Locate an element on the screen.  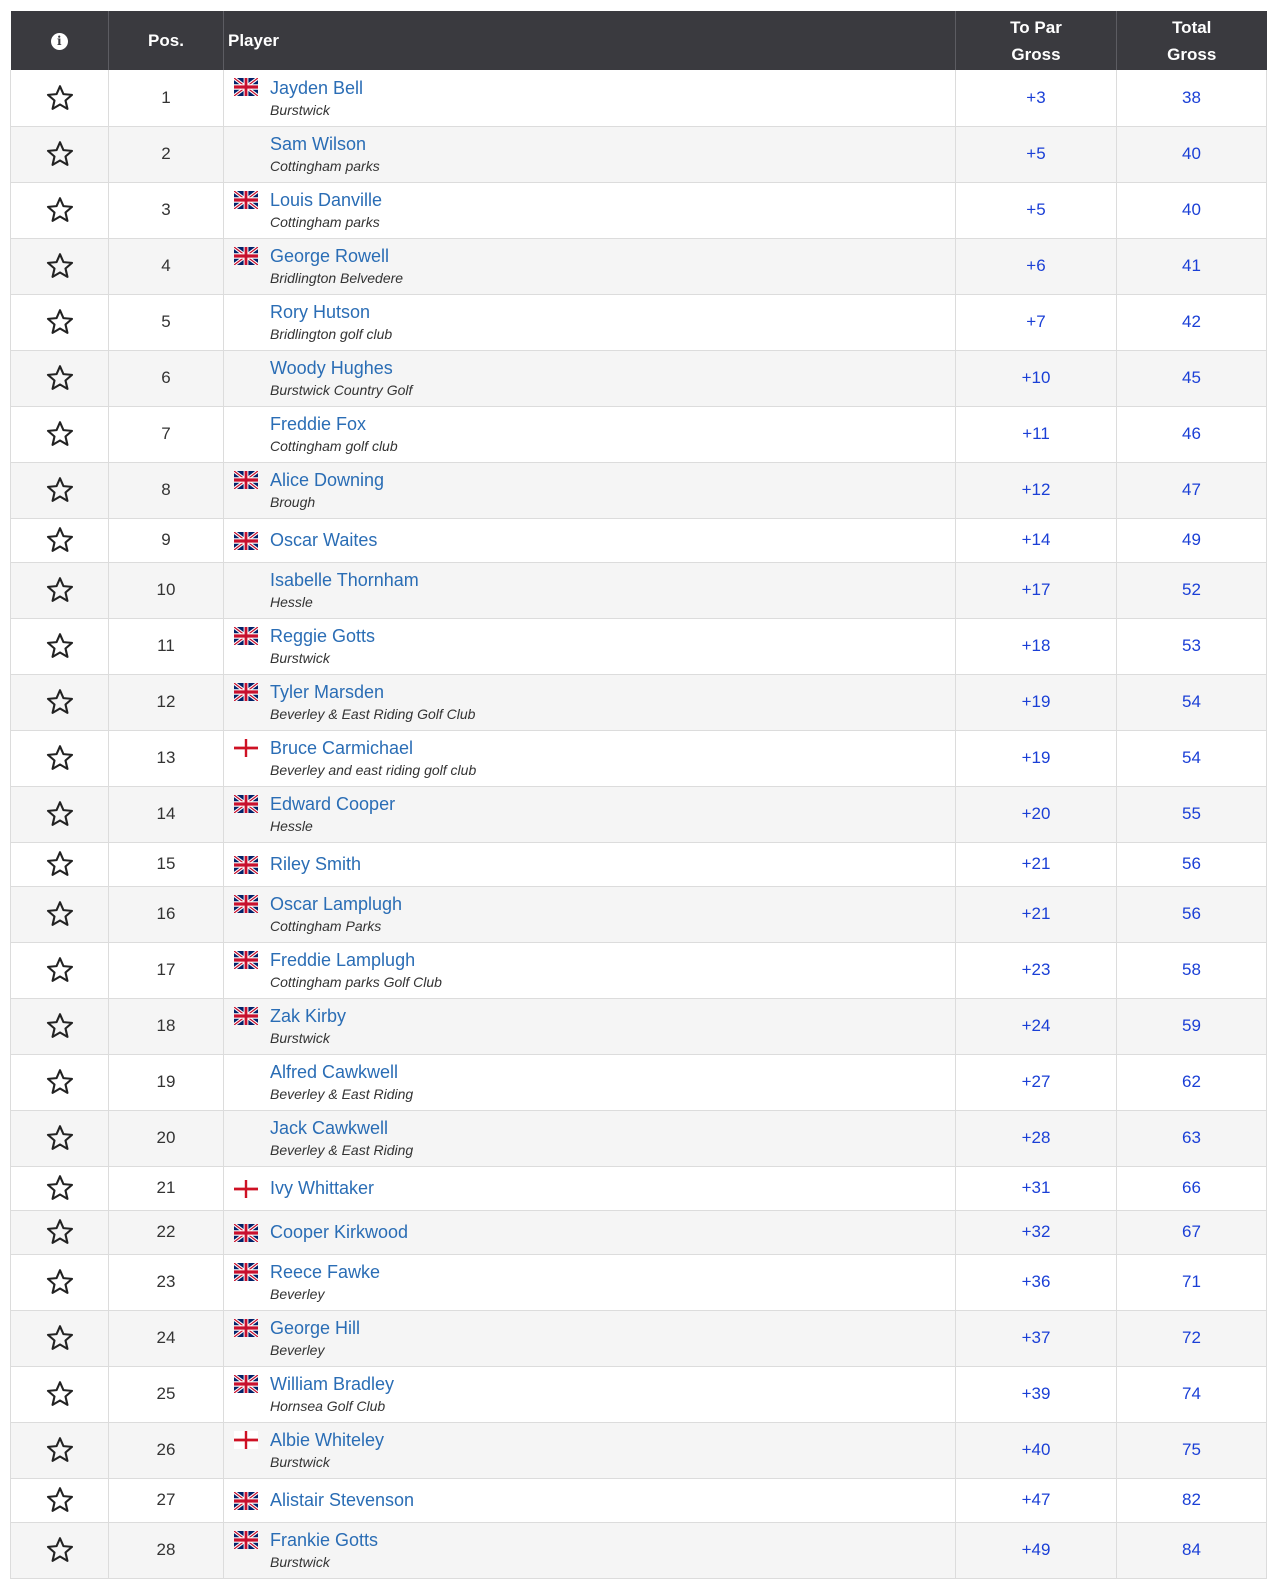
player-name-link: George Rowell is located at coordinates (612, 256).